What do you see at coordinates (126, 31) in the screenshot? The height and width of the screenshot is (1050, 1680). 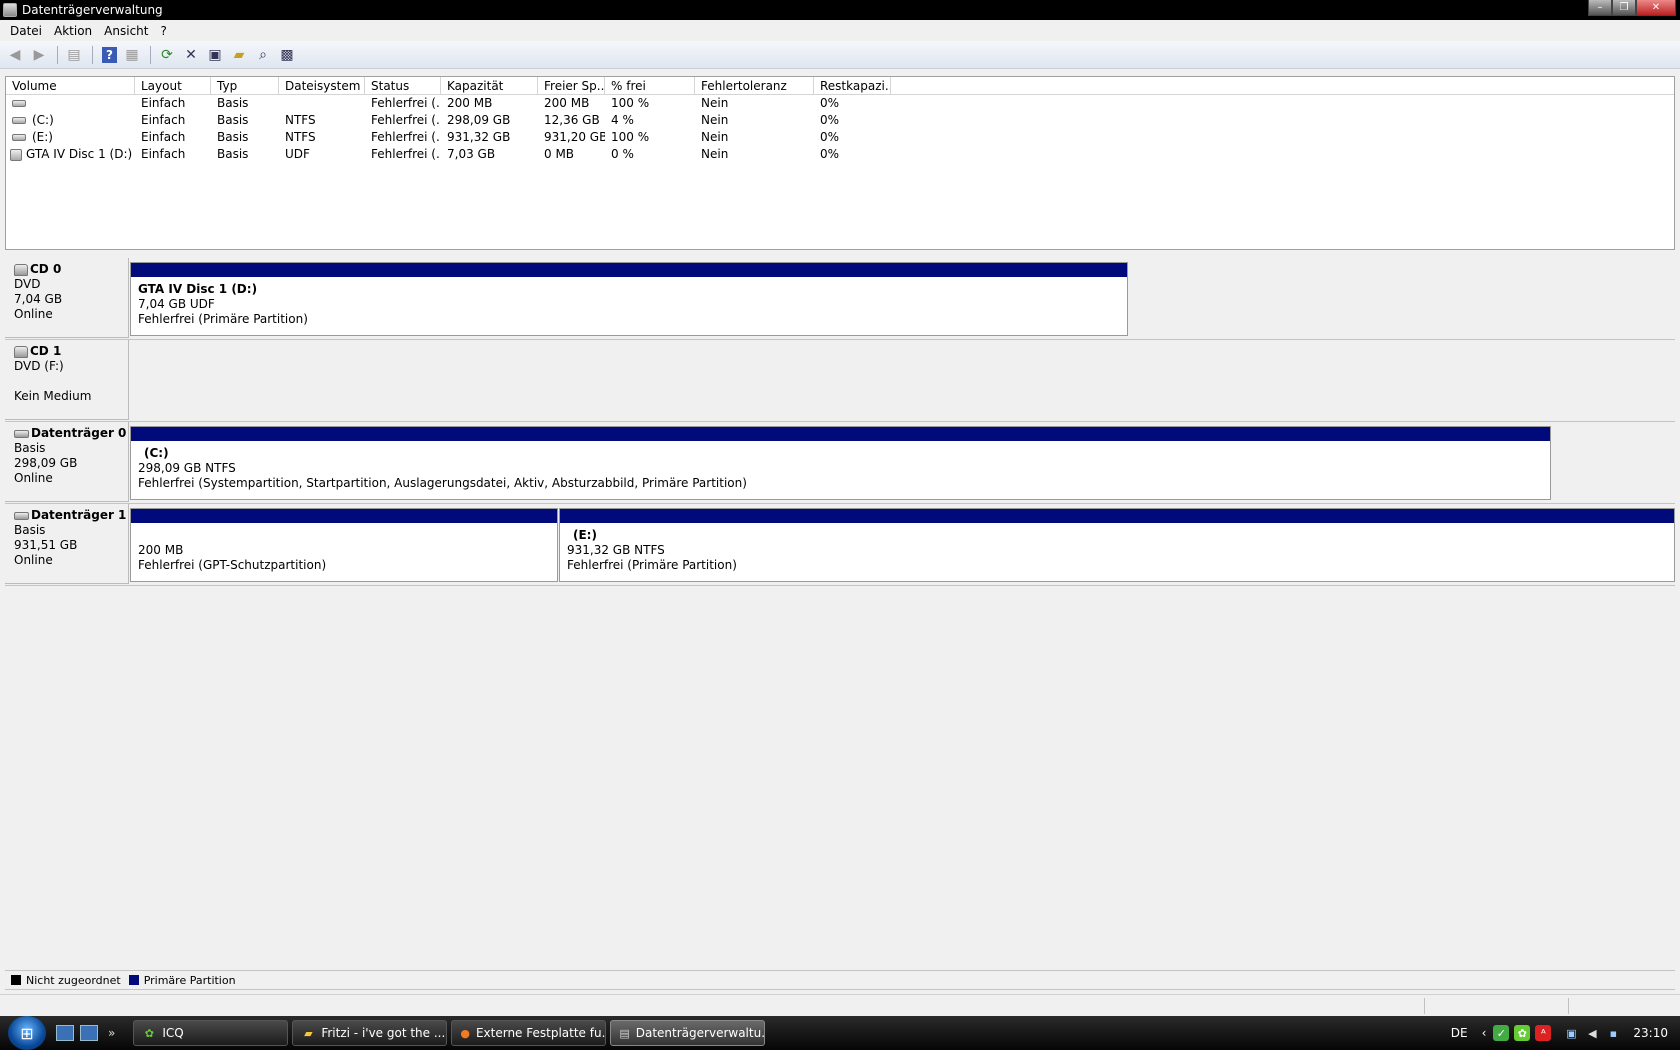 I see `menu-ansicht: Ansicht` at bounding box center [126, 31].